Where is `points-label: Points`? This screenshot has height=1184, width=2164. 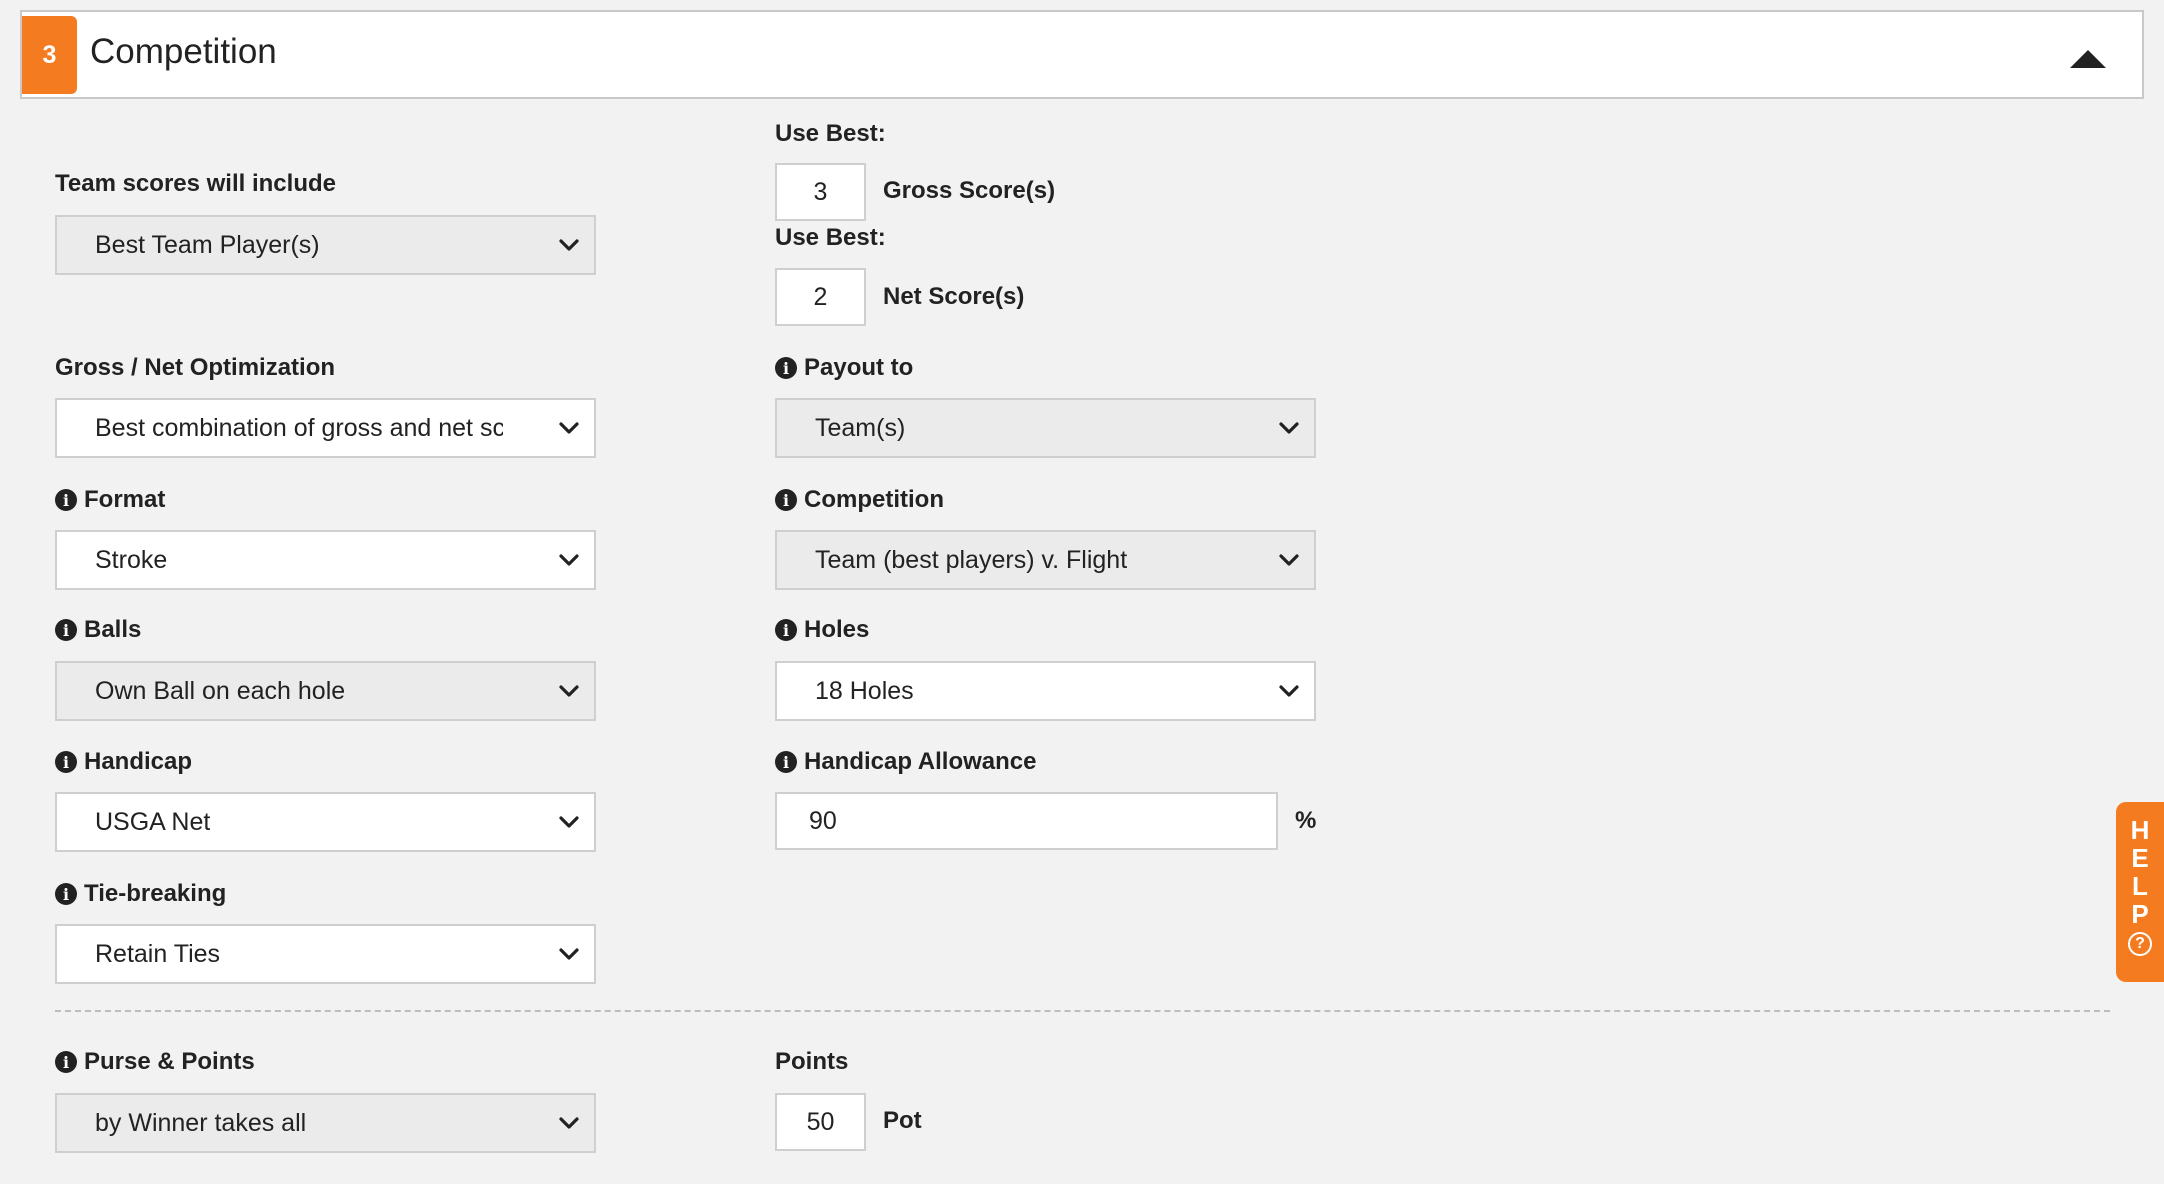
points-label: Points is located at coordinates (812, 1061).